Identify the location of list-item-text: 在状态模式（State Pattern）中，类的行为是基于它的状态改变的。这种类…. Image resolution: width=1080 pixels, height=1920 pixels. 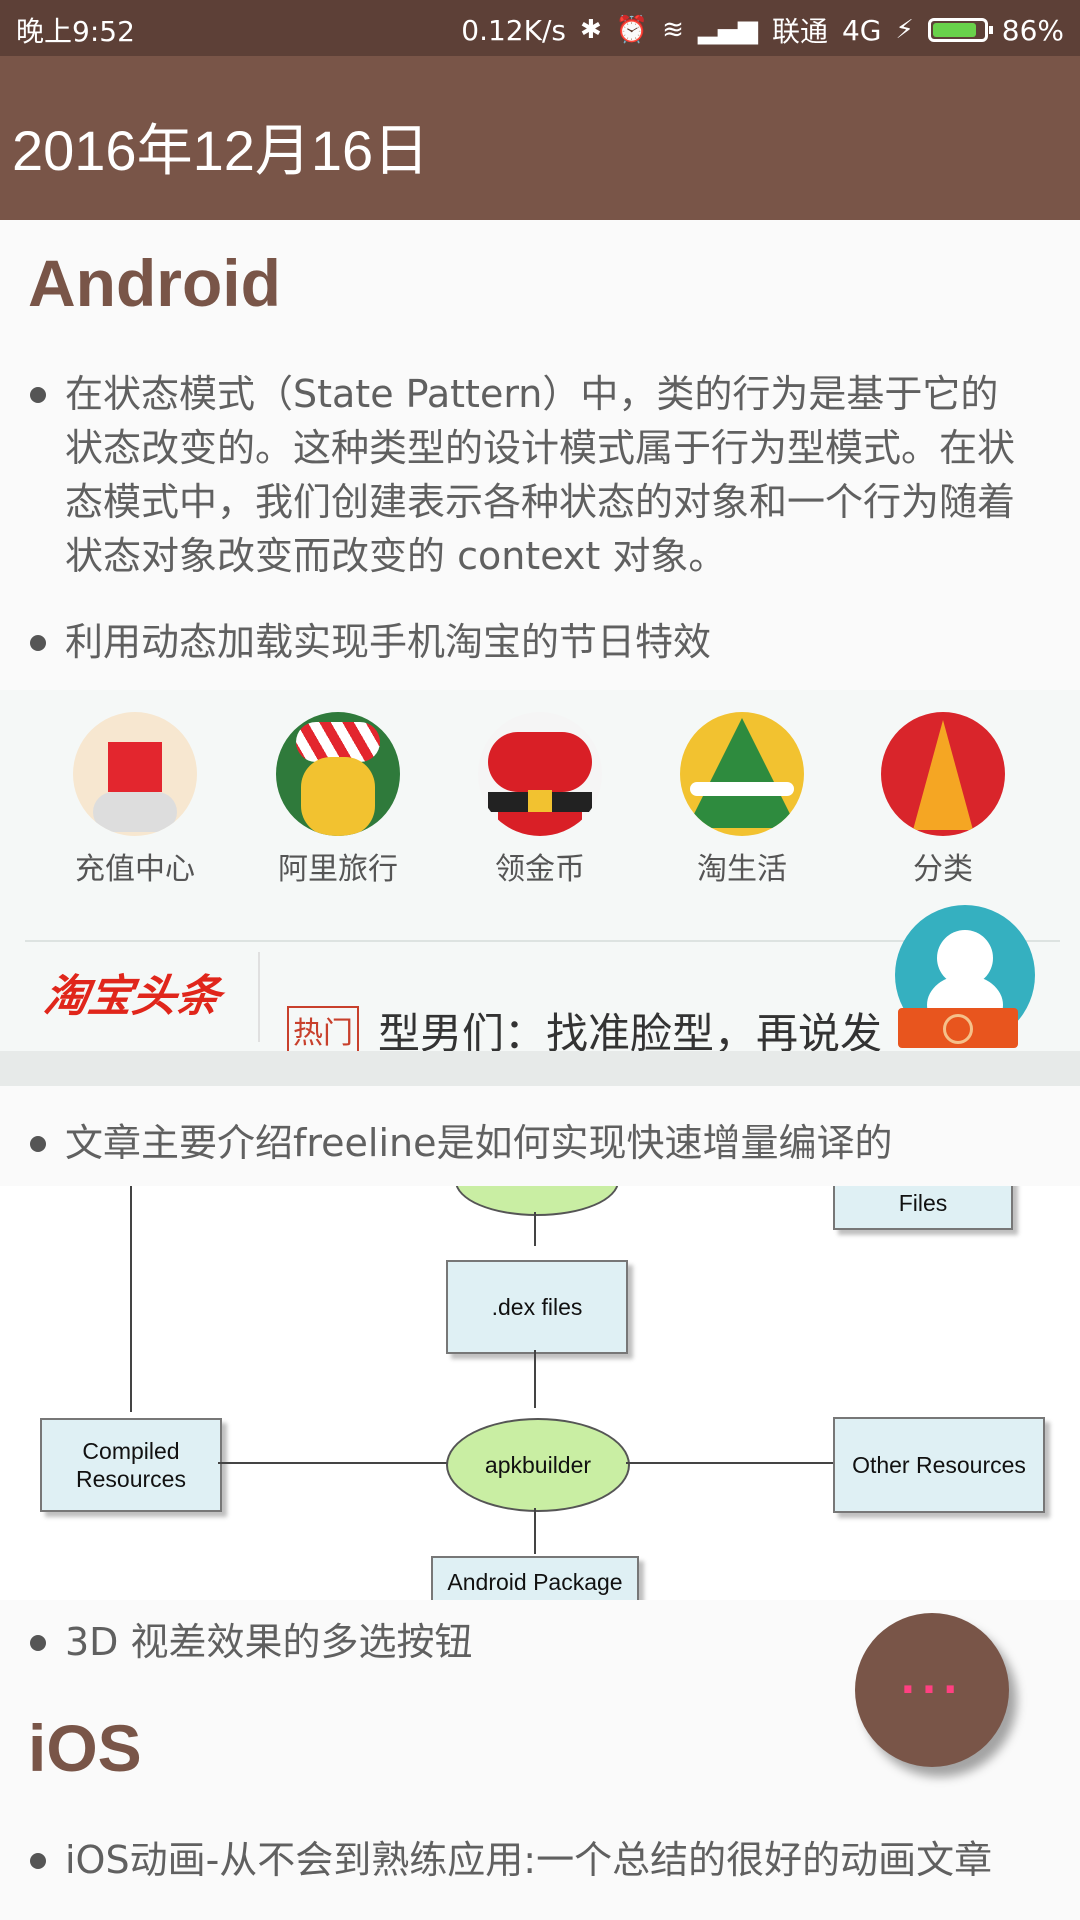
(542, 475).